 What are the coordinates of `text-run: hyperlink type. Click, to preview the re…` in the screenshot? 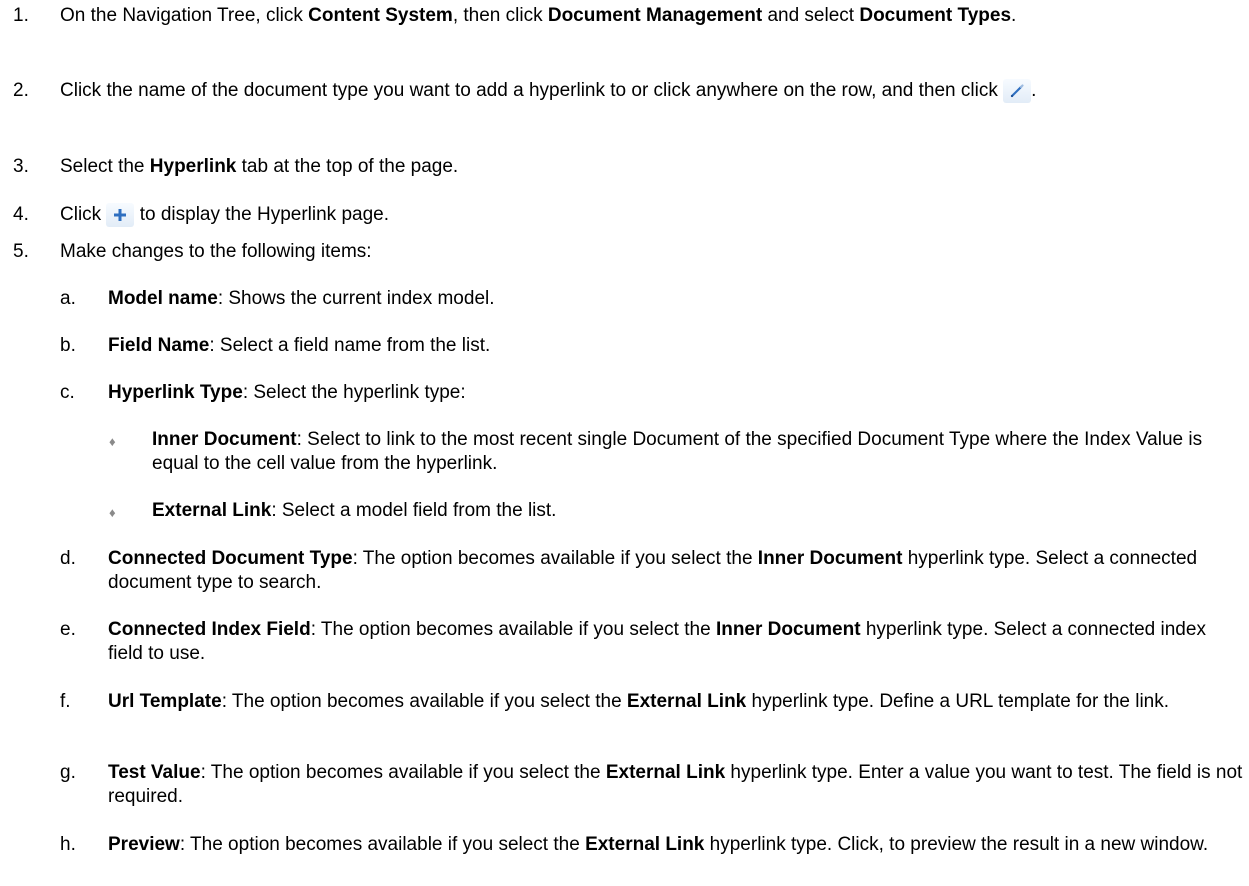 It's located at (956, 844).